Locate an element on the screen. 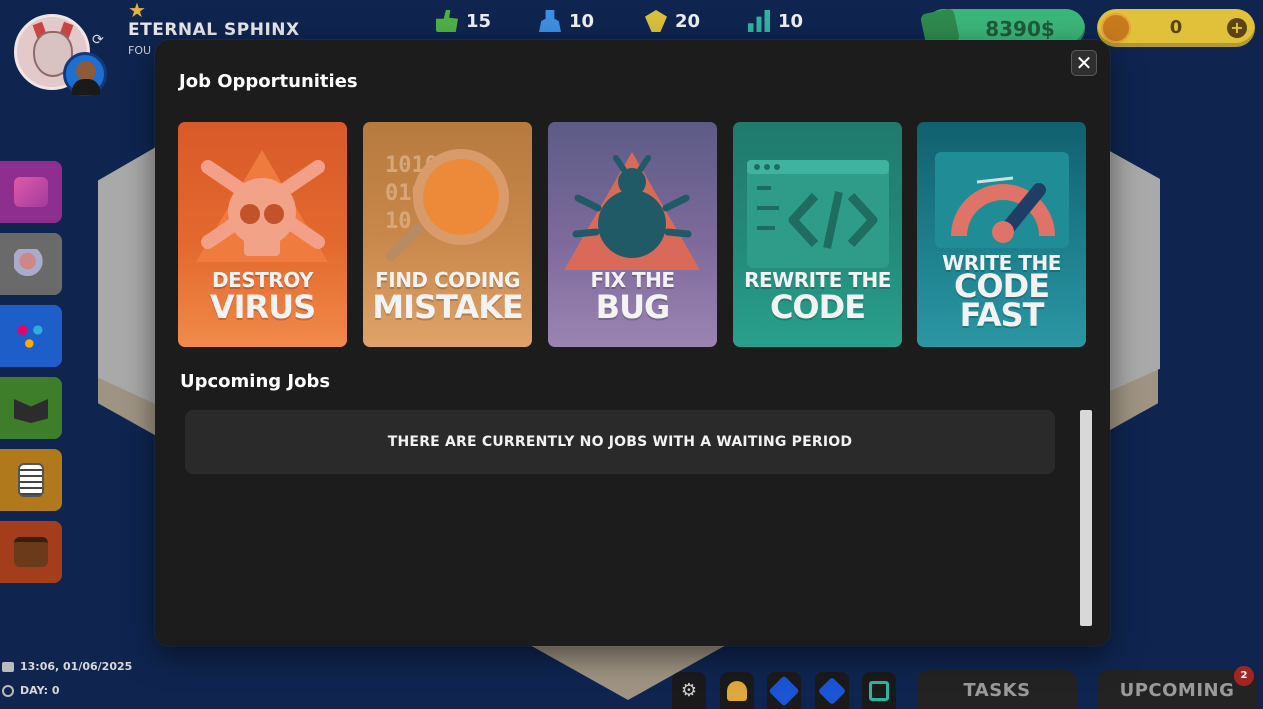 The width and height of the screenshot is (1263, 709). people-icon is located at coordinates (550, 21).